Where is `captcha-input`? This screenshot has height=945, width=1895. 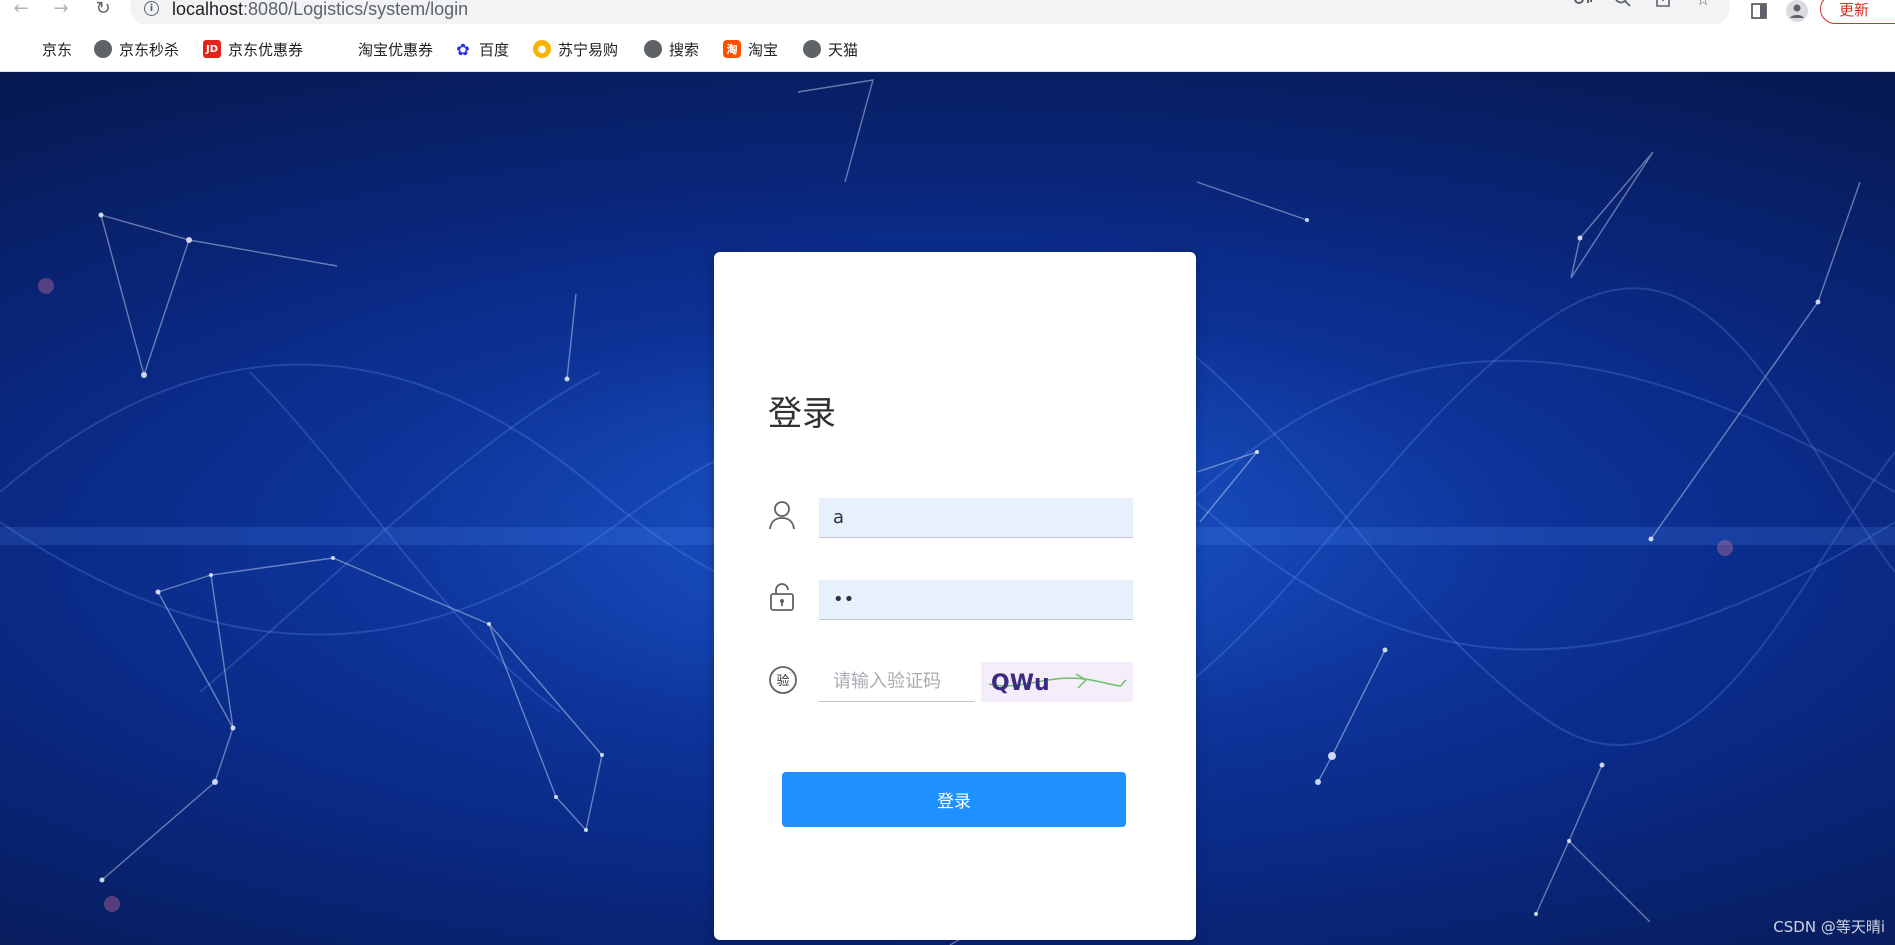
captcha-input is located at coordinates (897, 682).